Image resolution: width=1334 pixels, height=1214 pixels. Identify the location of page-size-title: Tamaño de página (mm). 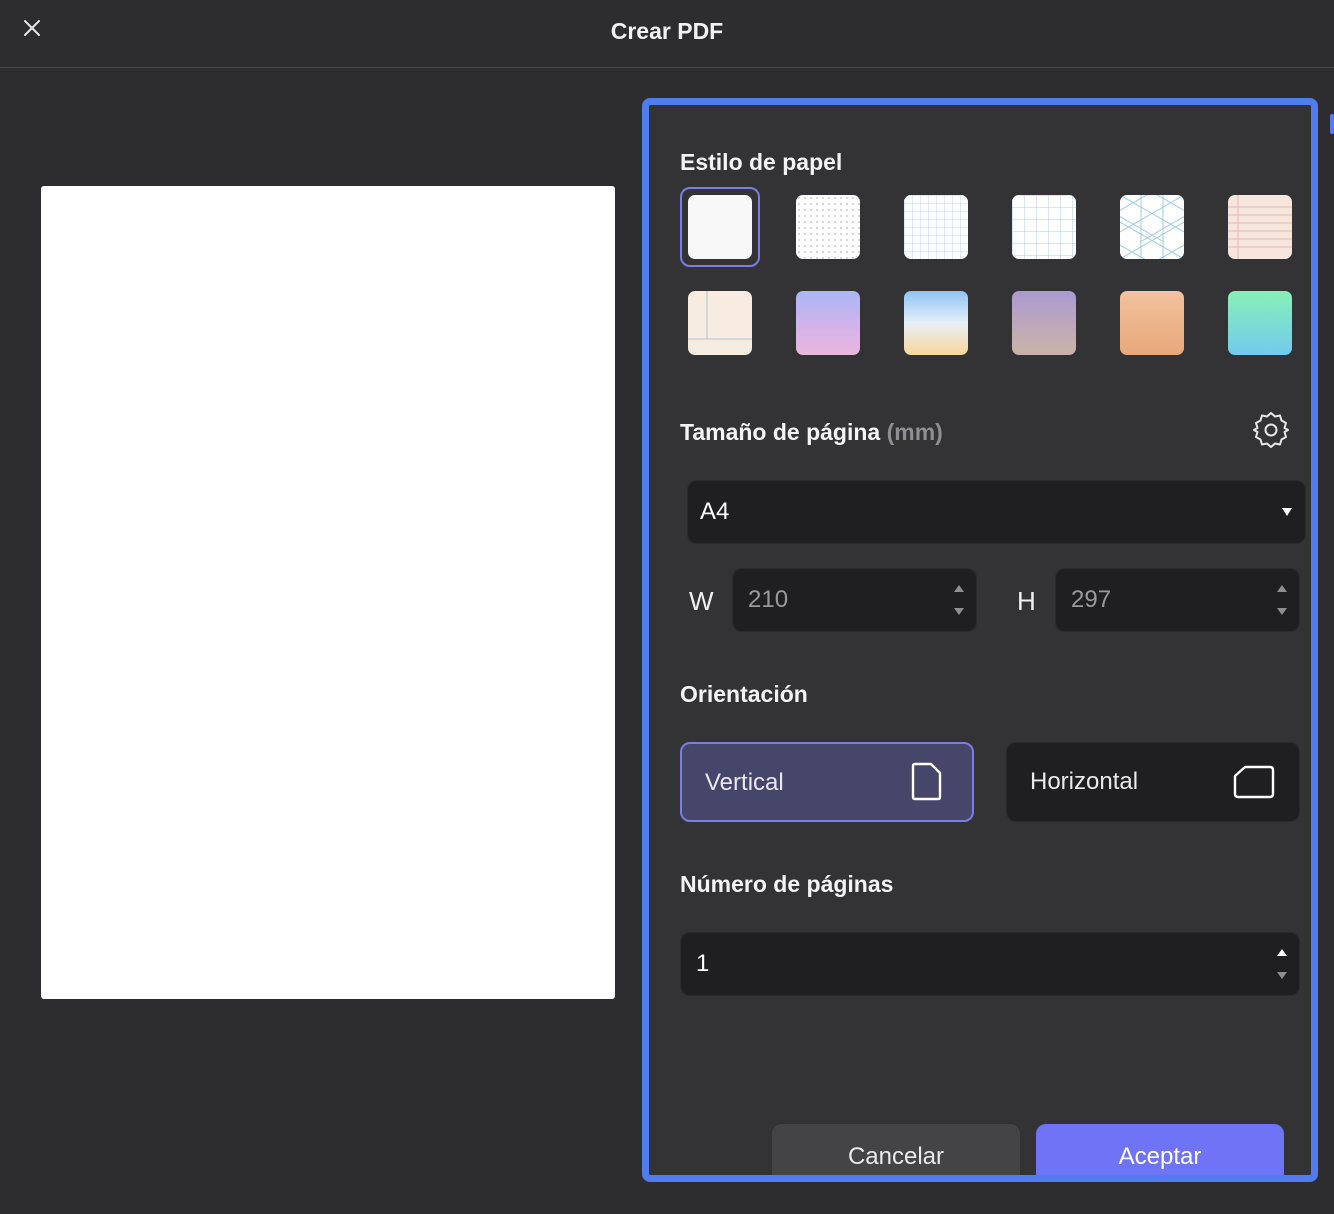
(811, 432).